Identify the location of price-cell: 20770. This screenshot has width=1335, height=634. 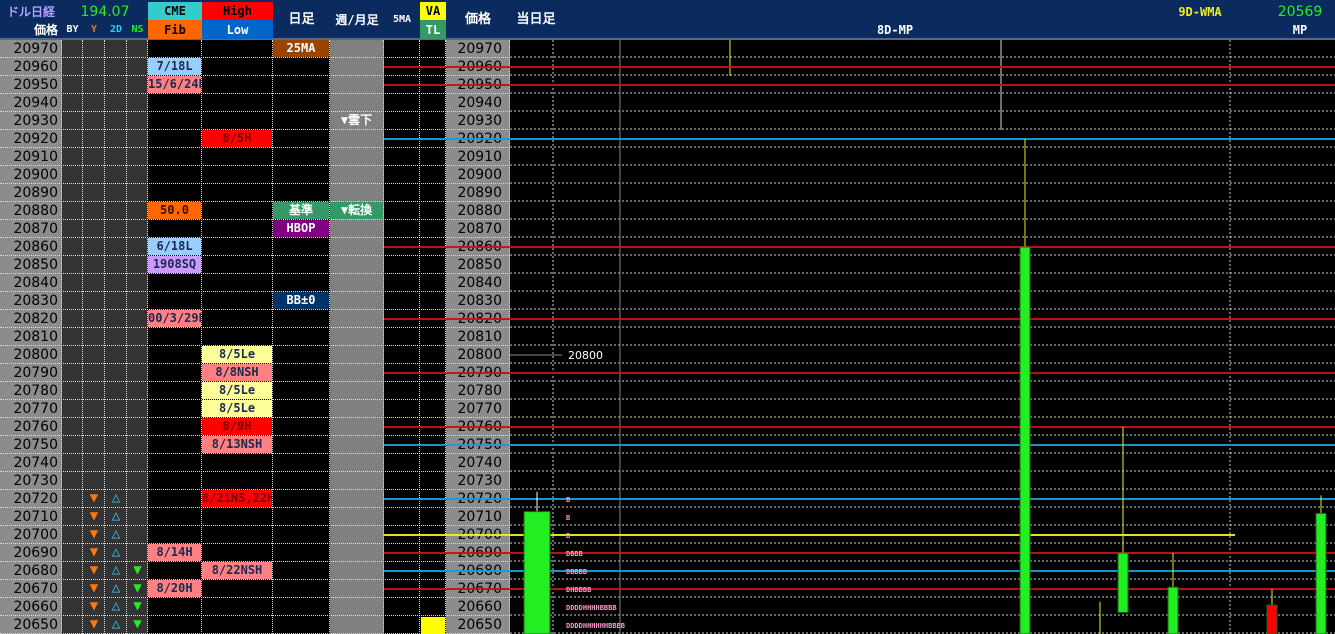
(35, 409).